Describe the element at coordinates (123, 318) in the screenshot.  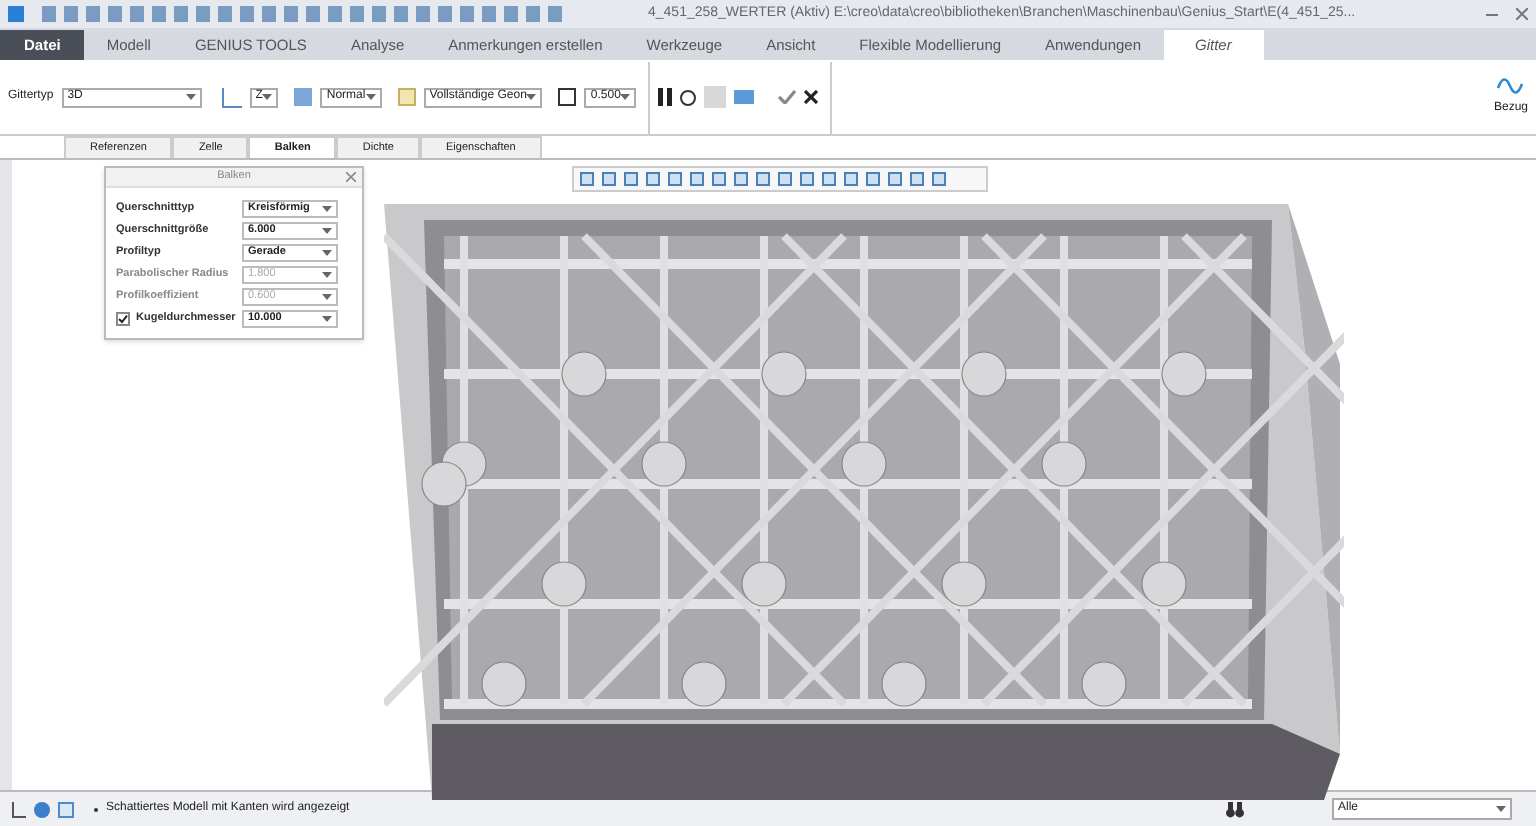
I see `checkbox` at that location.